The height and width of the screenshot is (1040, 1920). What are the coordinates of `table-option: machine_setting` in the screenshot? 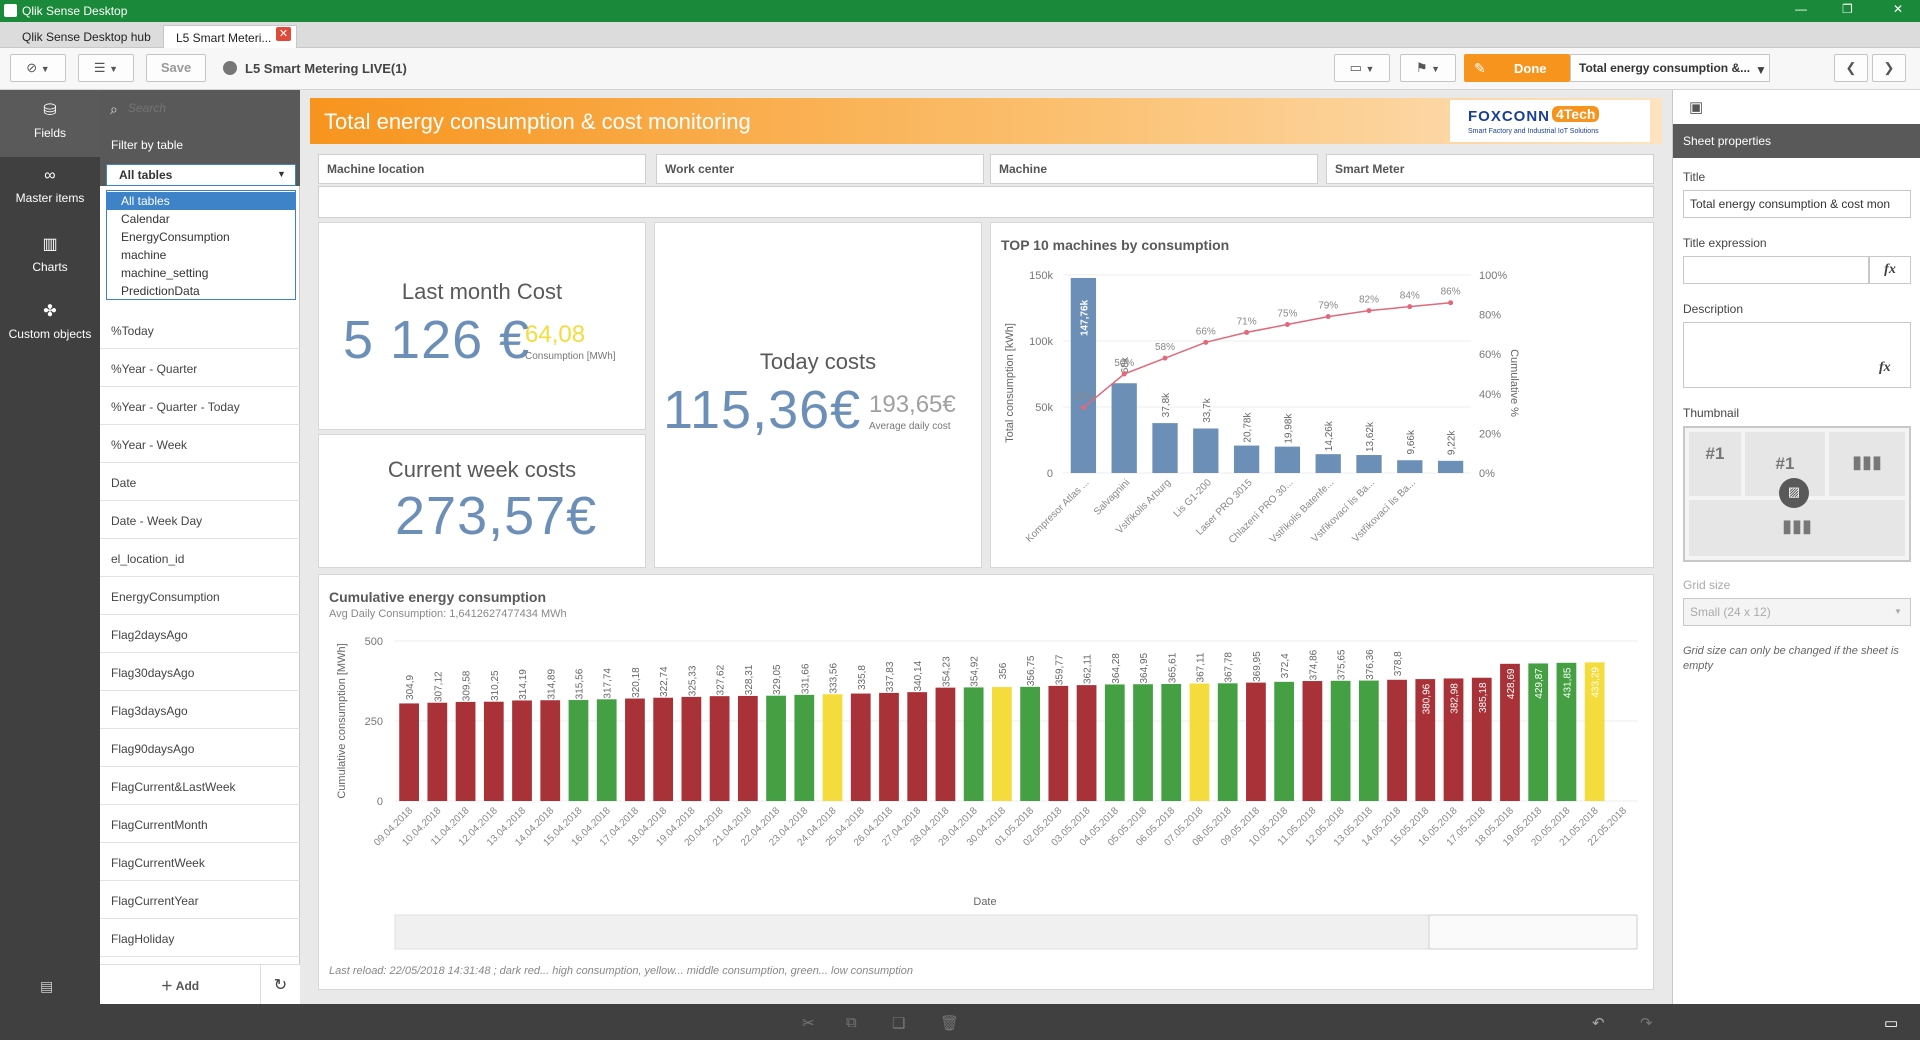 It's located at (201, 273).